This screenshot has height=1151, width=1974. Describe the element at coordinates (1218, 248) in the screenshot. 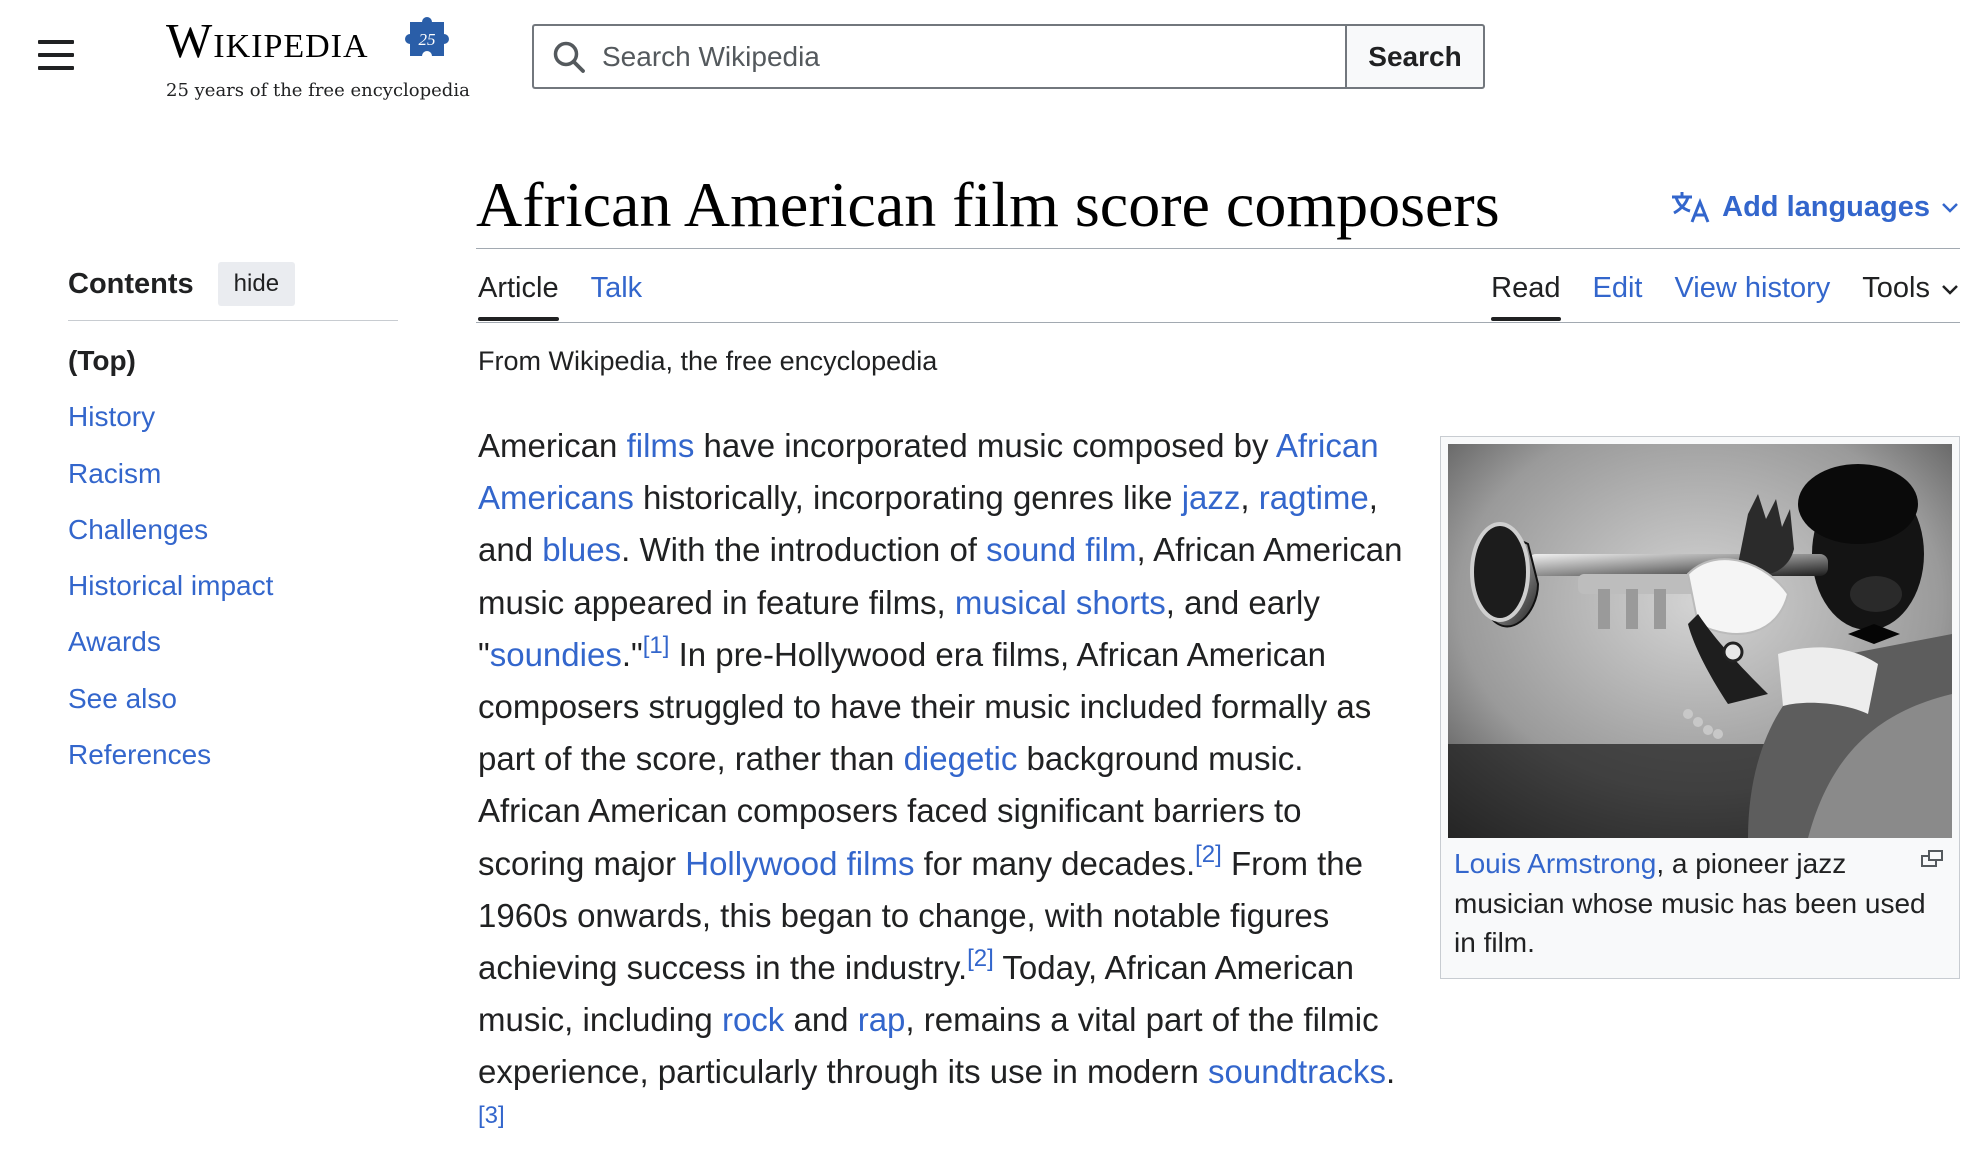

I see `title-divider` at that location.